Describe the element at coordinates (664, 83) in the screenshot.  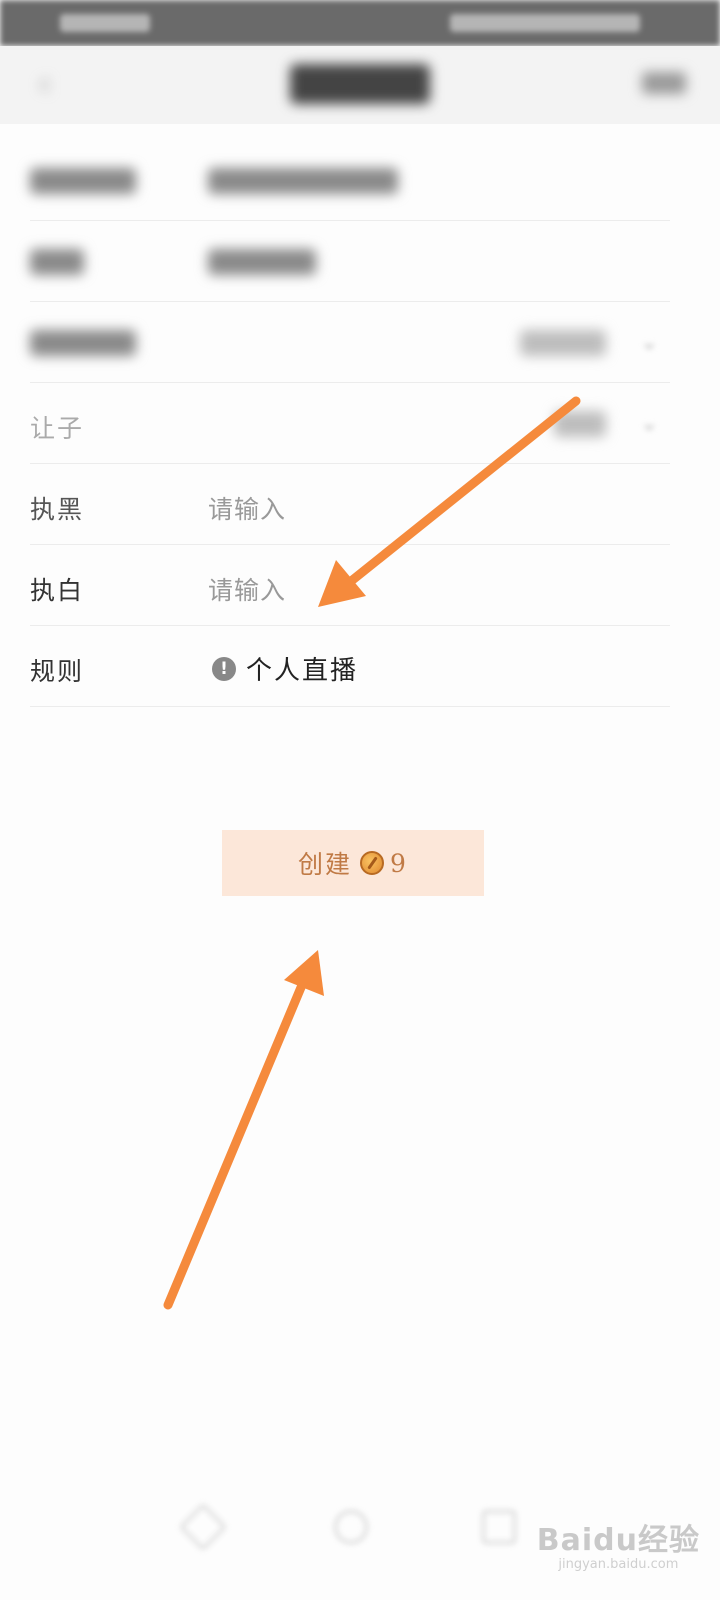
I see `header-action` at that location.